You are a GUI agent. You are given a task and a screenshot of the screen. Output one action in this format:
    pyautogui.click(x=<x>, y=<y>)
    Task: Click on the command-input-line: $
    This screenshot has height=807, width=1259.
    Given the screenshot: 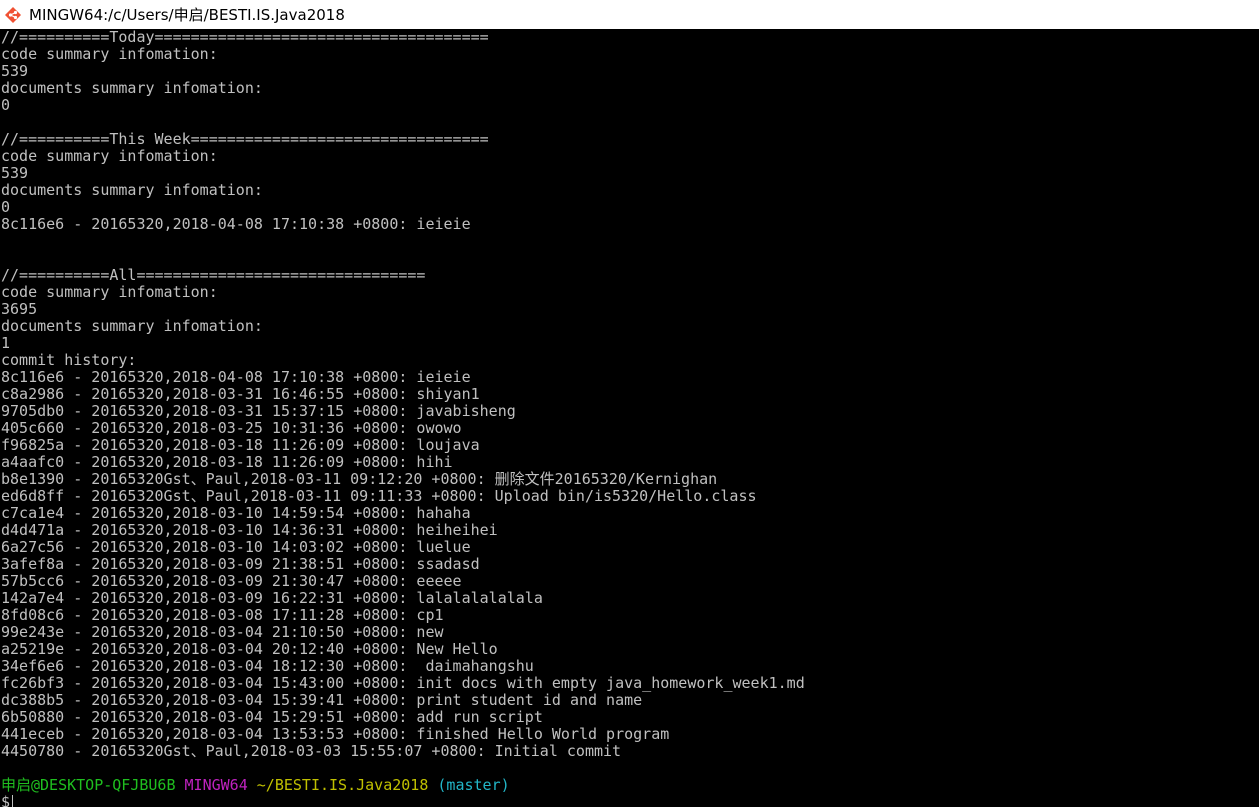 What is the action you would take?
    pyautogui.click(x=630, y=800)
    